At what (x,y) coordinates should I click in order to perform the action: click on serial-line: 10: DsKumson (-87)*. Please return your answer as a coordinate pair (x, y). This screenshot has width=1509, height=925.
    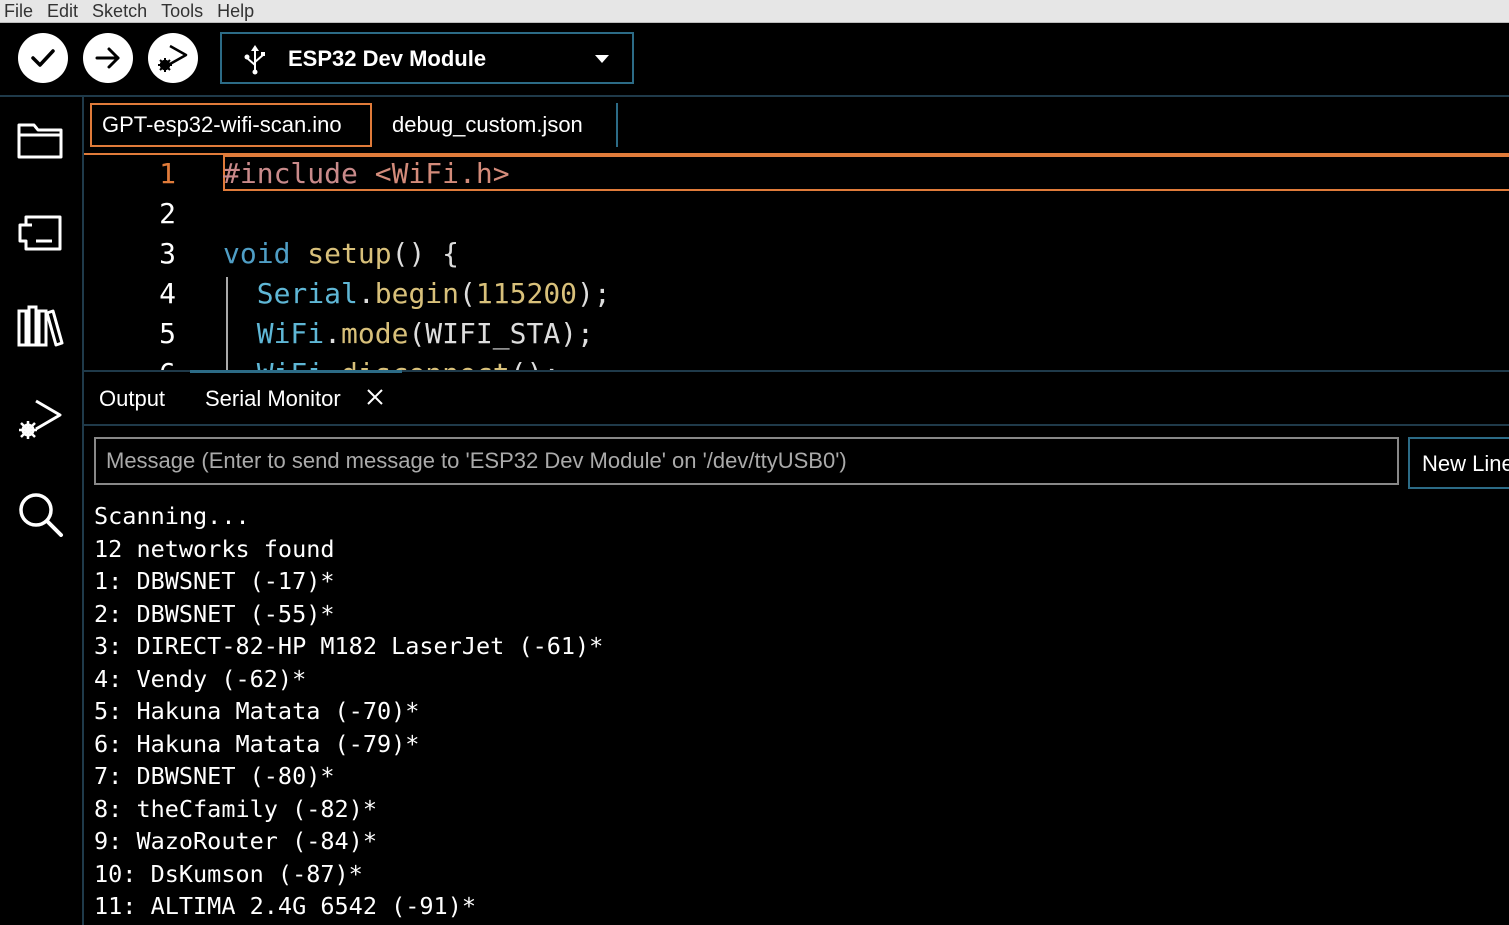
    Looking at the image, I should click on (228, 873).